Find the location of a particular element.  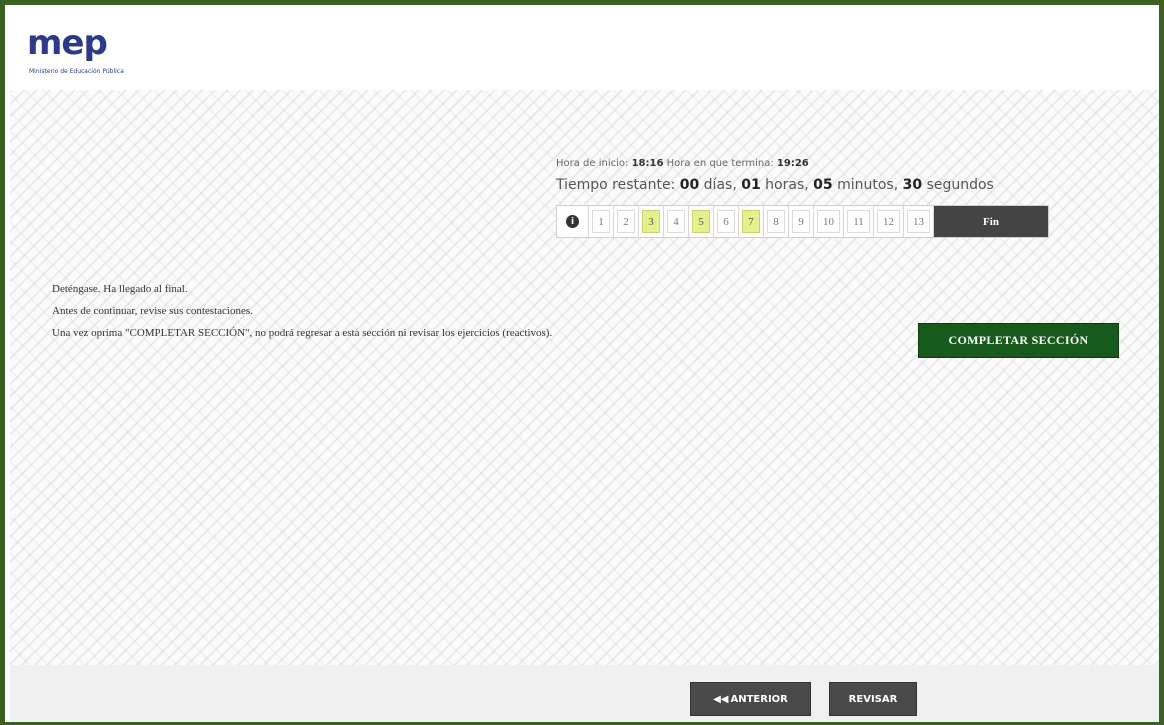

question-7: 7 is located at coordinates (751, 221).